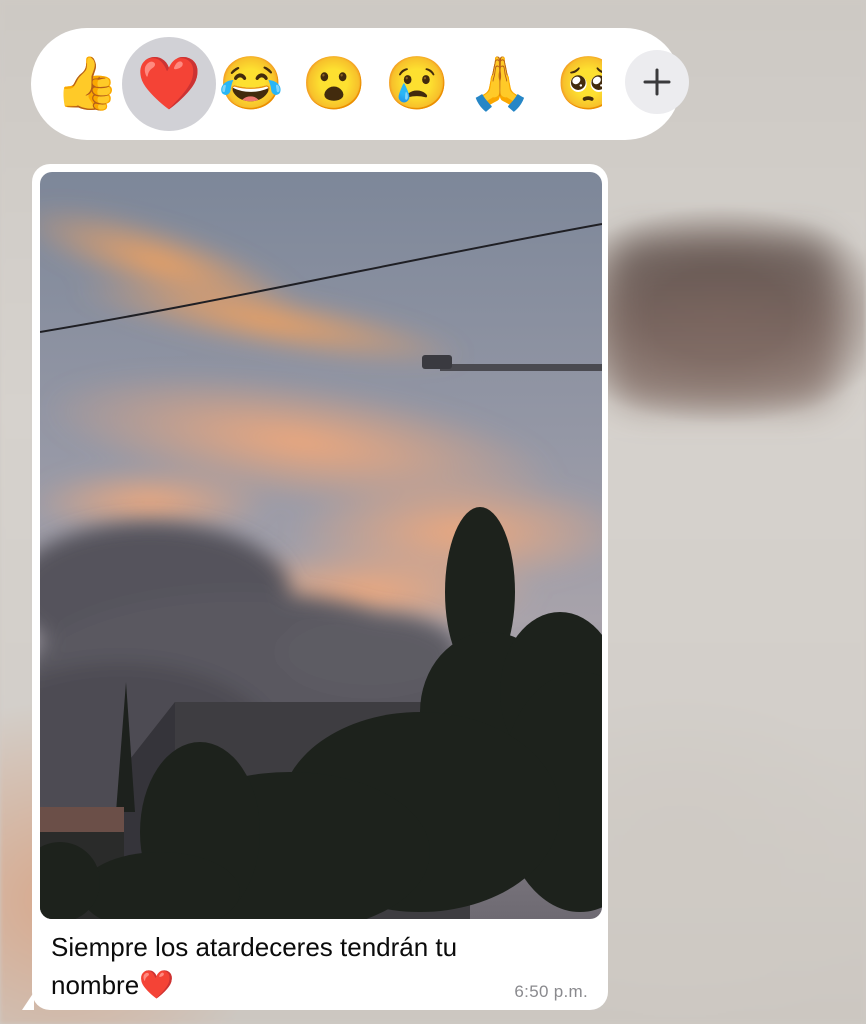 This screenshot has height=1024, width=866. I want to click on plus-icon, so click(657, 82).